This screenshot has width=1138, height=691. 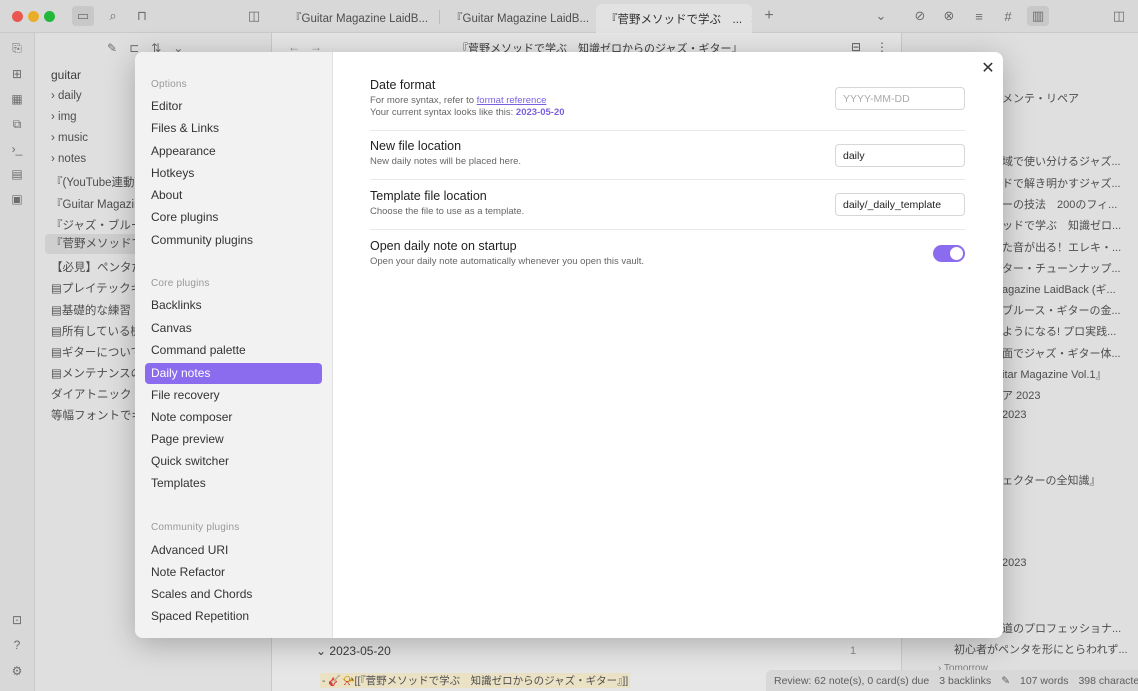 What do you see at coordinates (423, 100) in the screenshot?
I see `desc-text: For more syntax, refer to` at bounding box center [423, 100].